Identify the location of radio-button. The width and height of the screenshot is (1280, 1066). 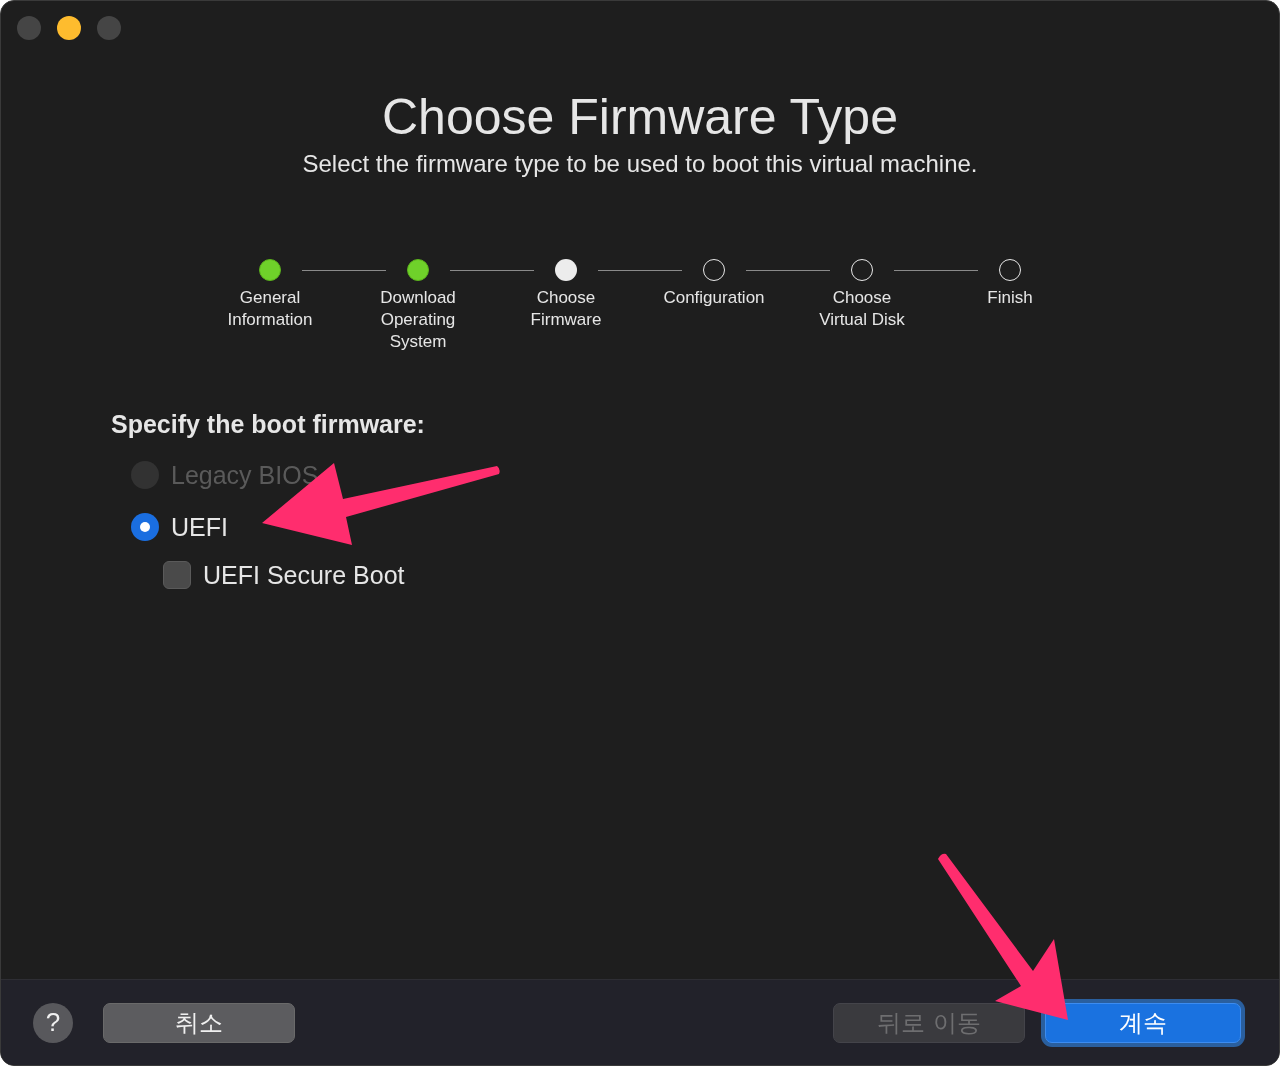
(145, 527).